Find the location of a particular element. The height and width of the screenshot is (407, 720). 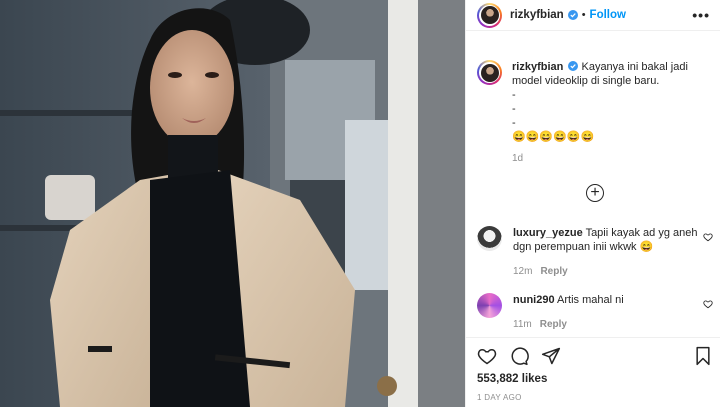

follow-button: Follow is located at coordinates (608, 15).